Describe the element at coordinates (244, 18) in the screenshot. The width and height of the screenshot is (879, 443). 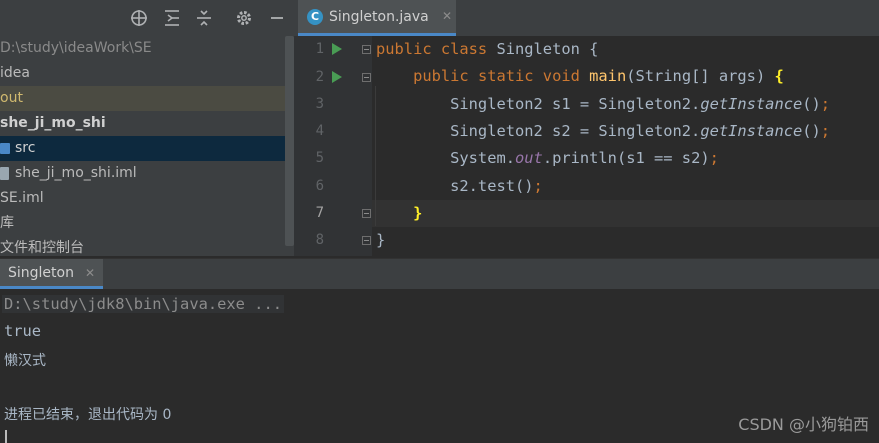
I see `settings-icon` at that location.